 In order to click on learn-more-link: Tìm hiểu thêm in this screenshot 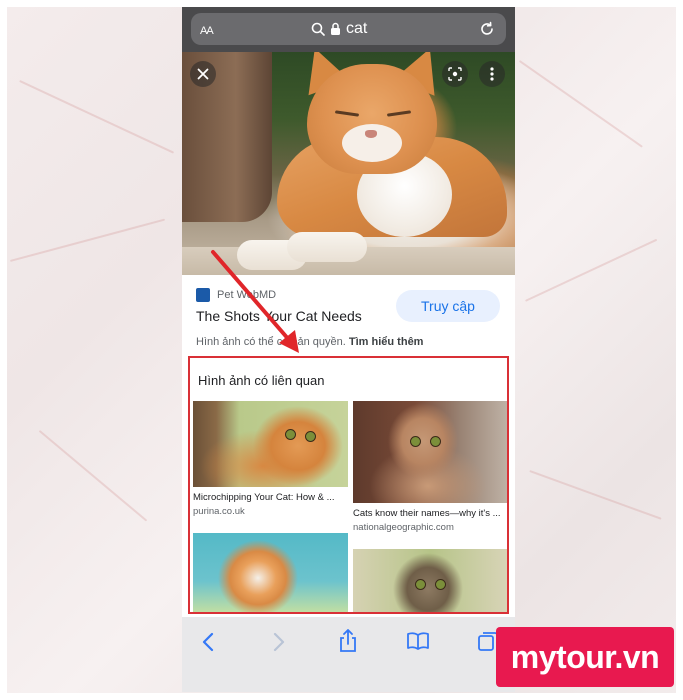, I will do `click(386, 342)`.